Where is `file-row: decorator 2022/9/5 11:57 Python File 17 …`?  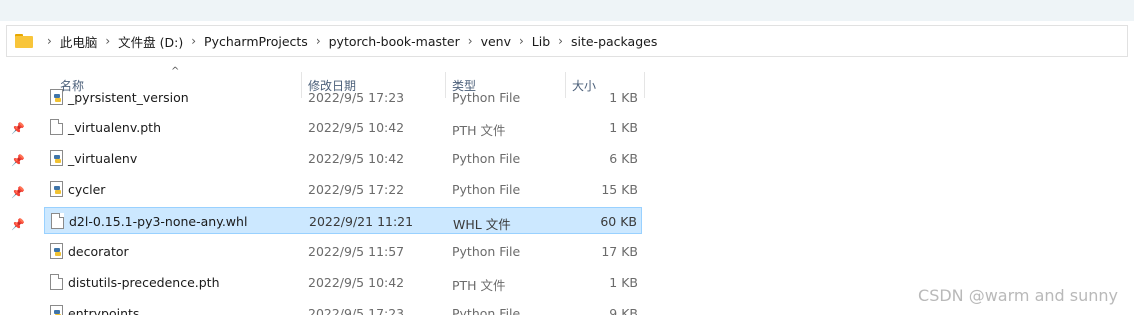
file-row: decorator 2022/9/5 11:57 Python File 17 … is located at coordinates (343, 251).